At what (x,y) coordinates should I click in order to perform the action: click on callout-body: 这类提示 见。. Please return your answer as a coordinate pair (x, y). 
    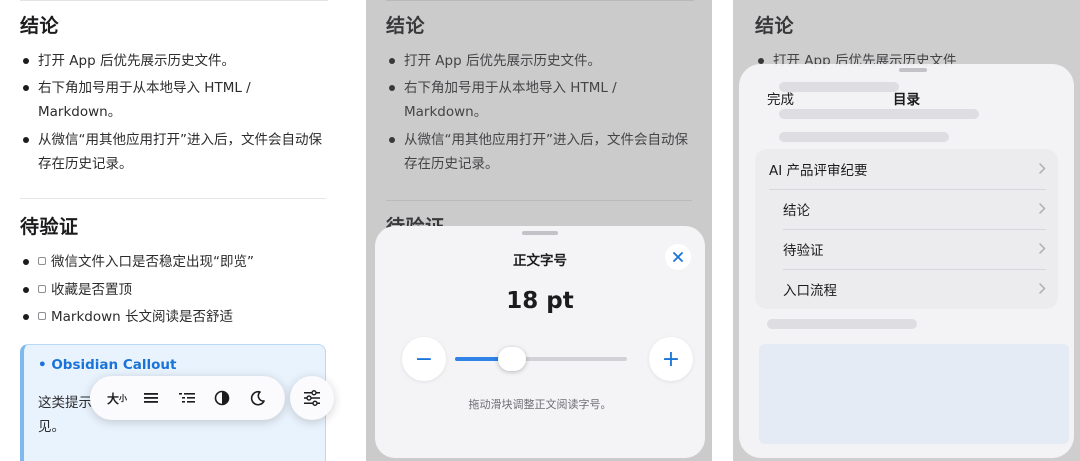
    Looking at the image, I should click on (65, 415).